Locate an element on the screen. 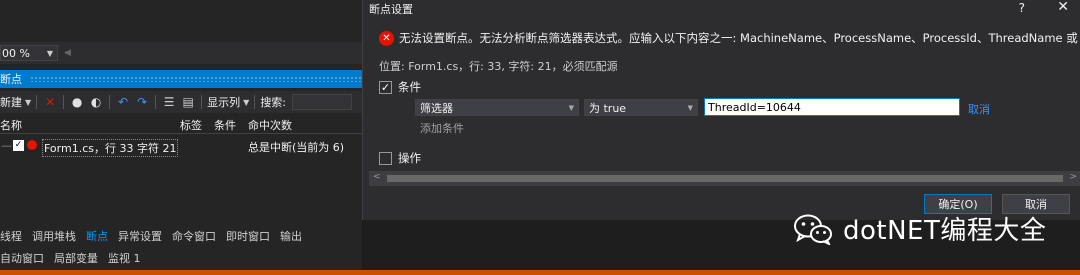  actions-label: 操作 is located at coordinates (409, 158).